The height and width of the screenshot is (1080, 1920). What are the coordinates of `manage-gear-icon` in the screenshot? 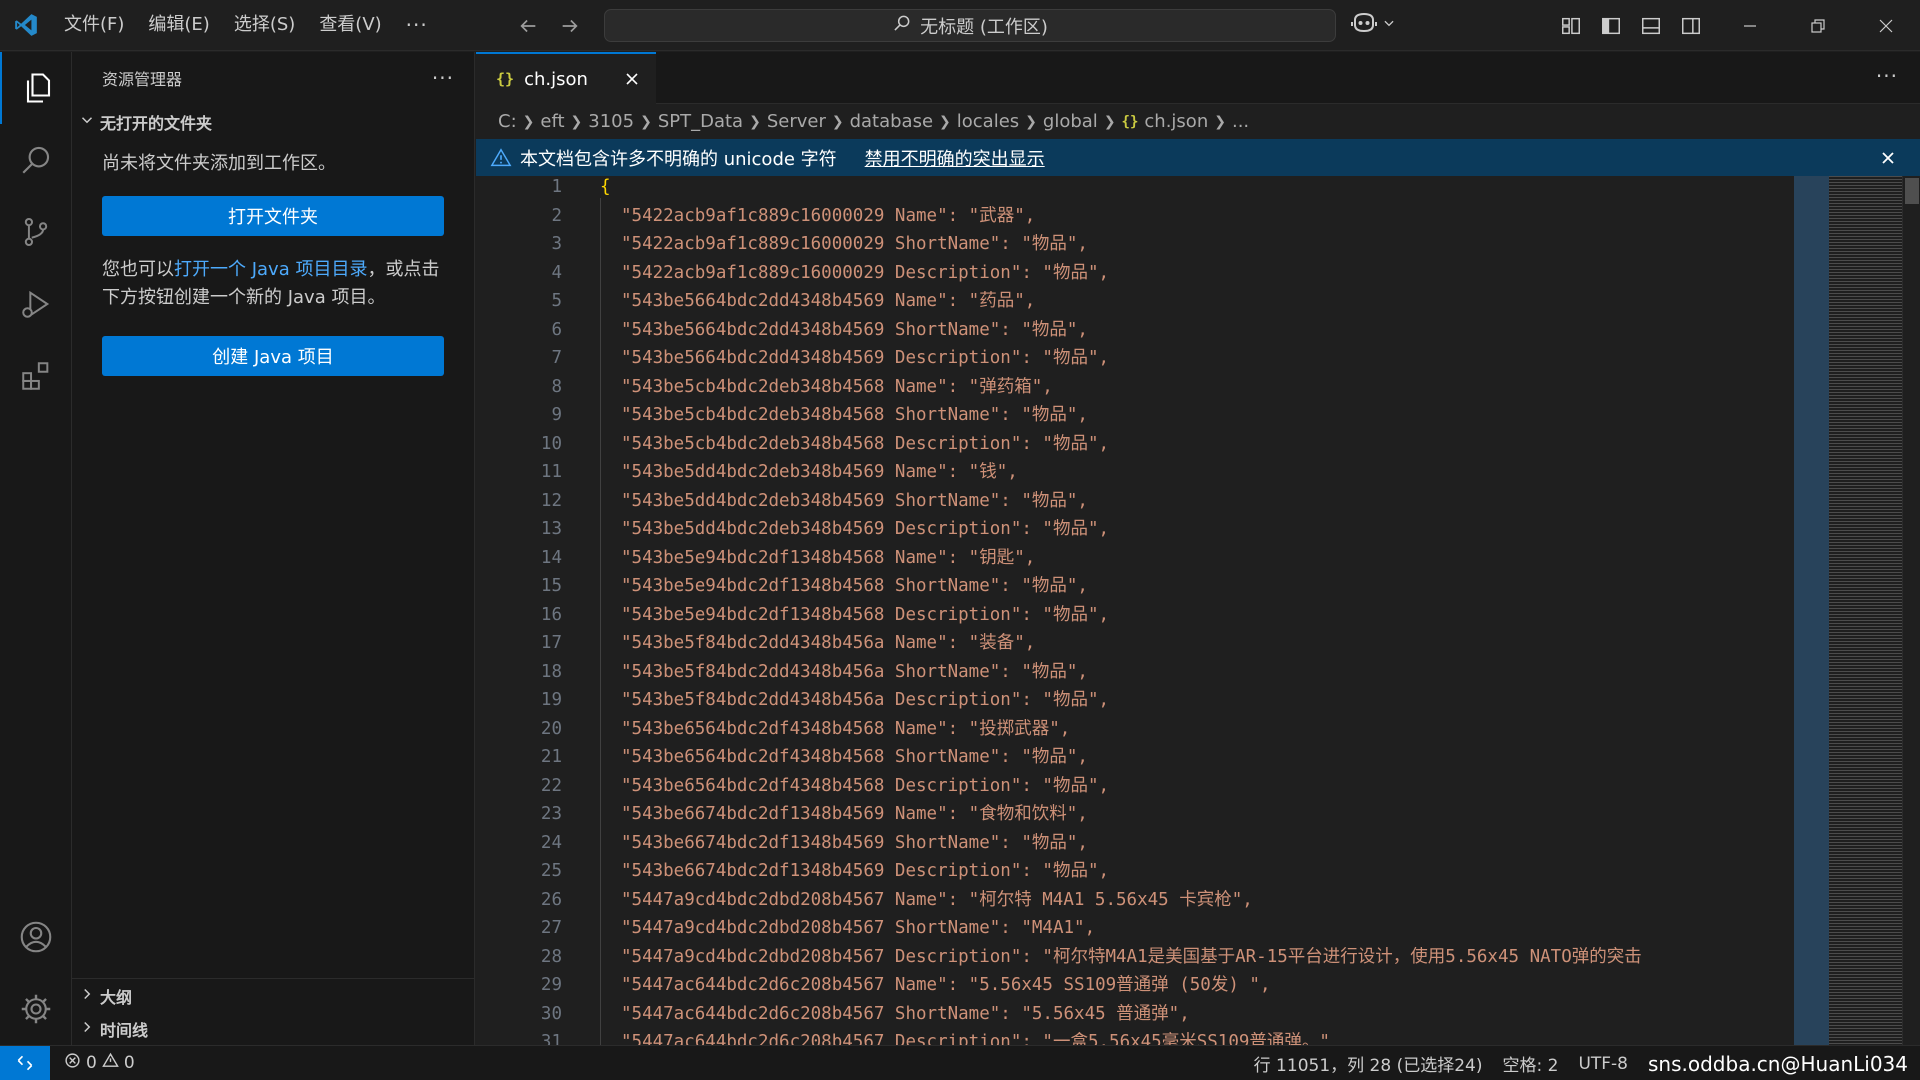 It's located at (36, 1009).